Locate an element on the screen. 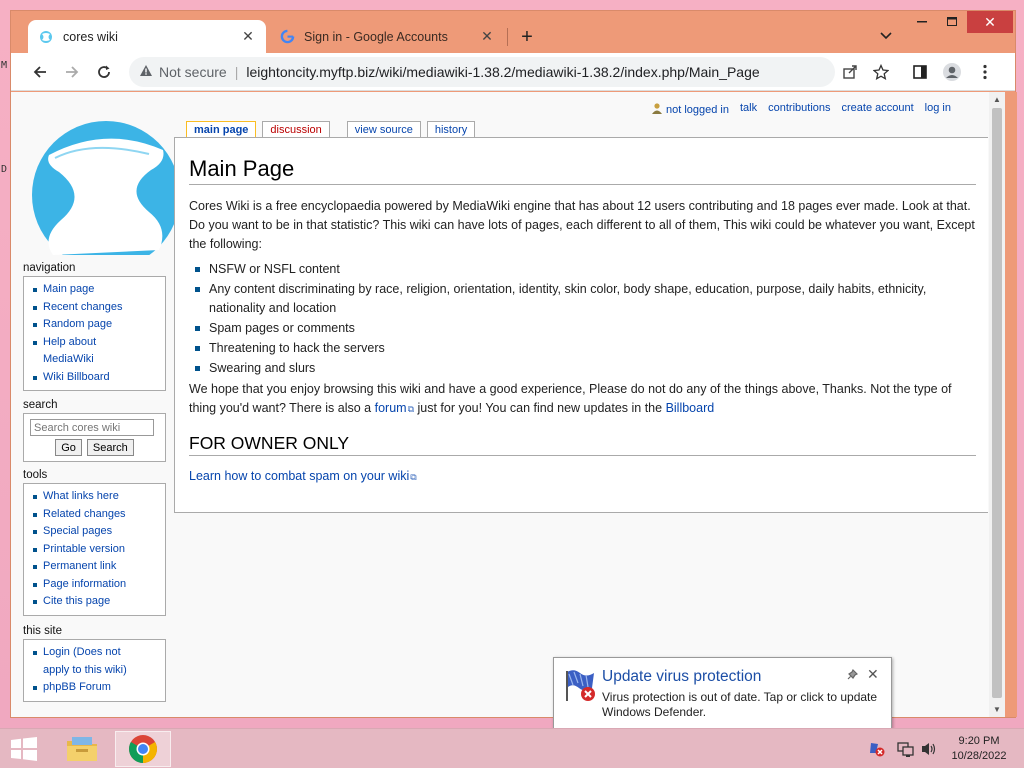 This screenshot has height=768, width=1024. create-account-link: create account is located at coordinates (878, 109).